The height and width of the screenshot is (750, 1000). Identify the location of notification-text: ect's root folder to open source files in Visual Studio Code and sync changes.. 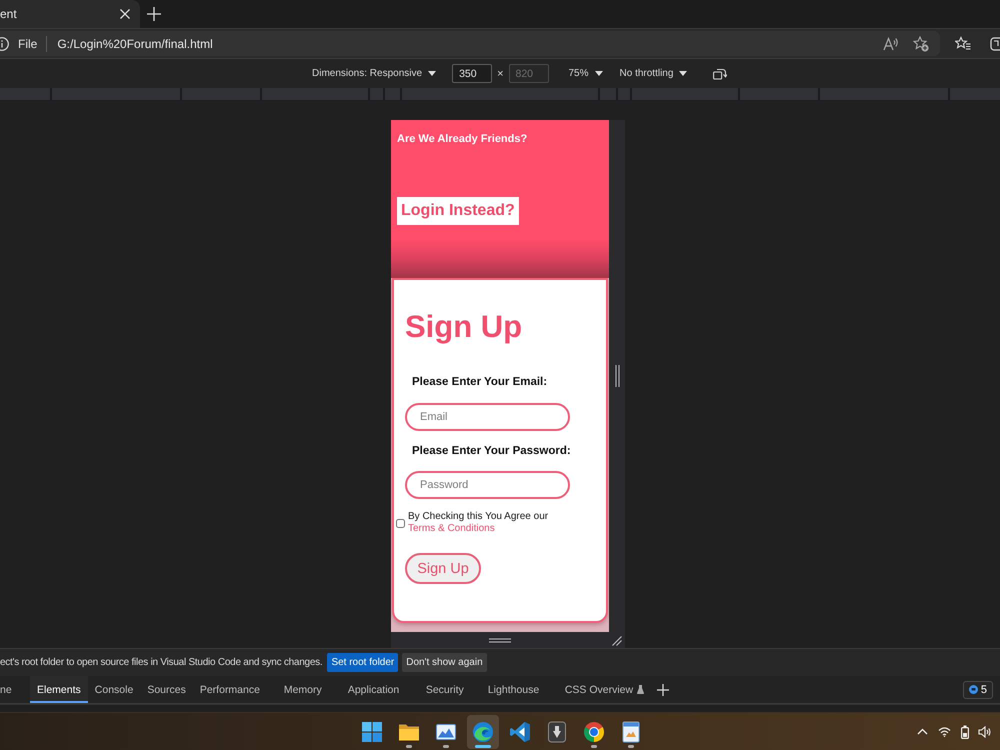
(161, 662).